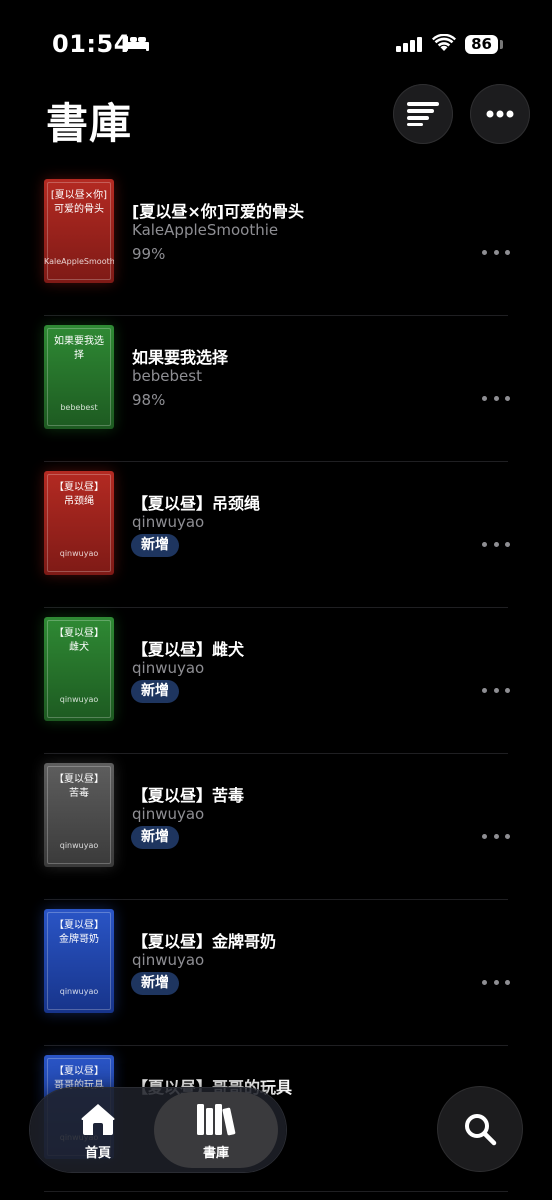 This screenshot has height=1200, width=552. Describe the element at coordinates (91, 44) in the screenshot. I see `status-time: 01:54` at that location.